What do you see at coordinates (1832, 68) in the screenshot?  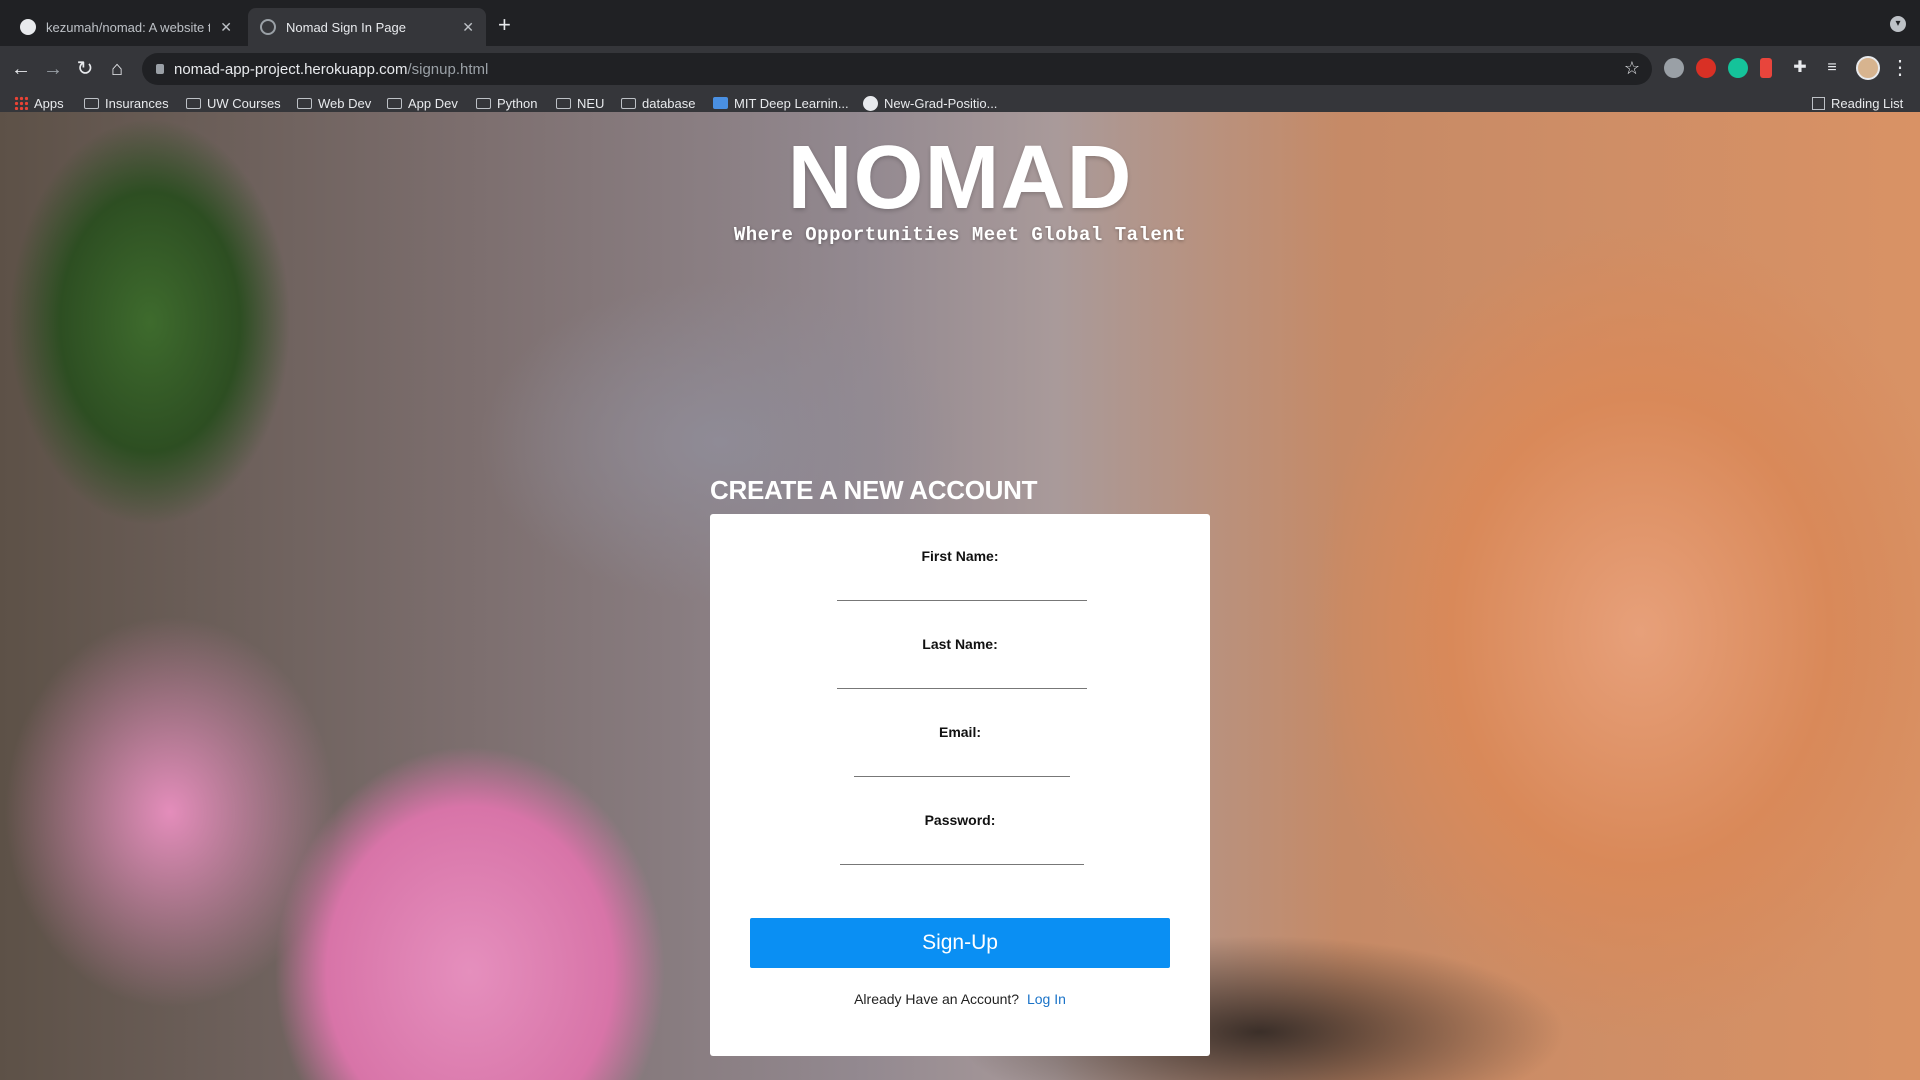 I see `media-queue-icon: ≡` at bounding box center [1832, 68].